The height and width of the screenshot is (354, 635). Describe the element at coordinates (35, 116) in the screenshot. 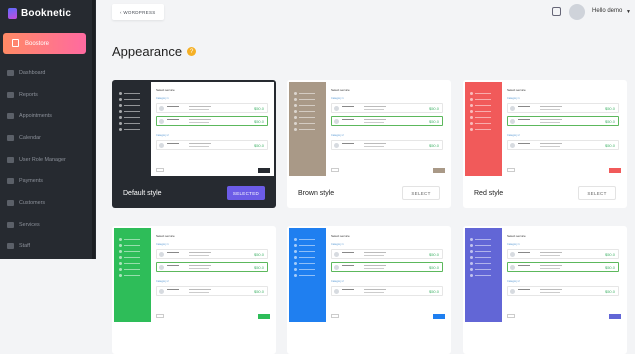

I see `sidebar-item-label: Appointments` at that location.